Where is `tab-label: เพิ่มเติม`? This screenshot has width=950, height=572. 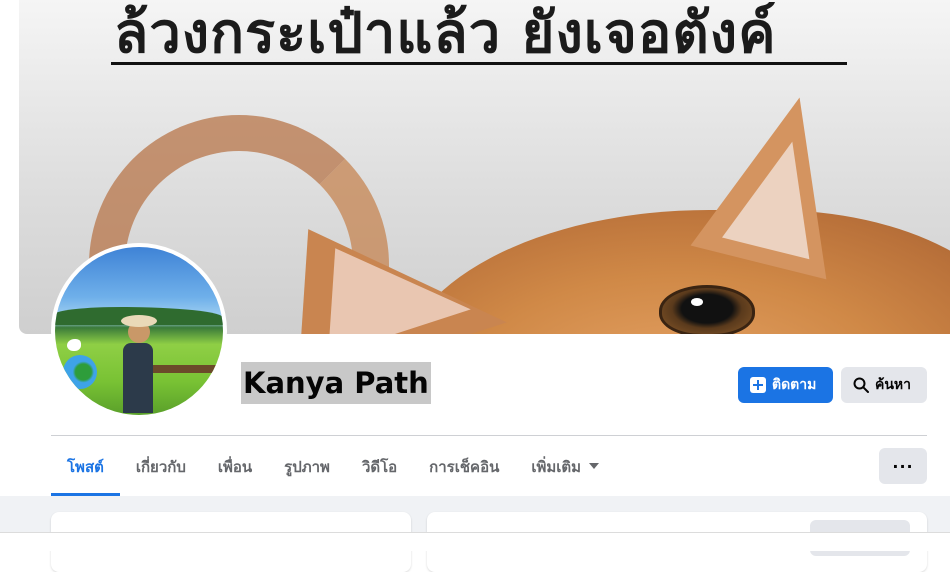 tab-label: เพิ่มเติม is located at coordinates (556, 467).